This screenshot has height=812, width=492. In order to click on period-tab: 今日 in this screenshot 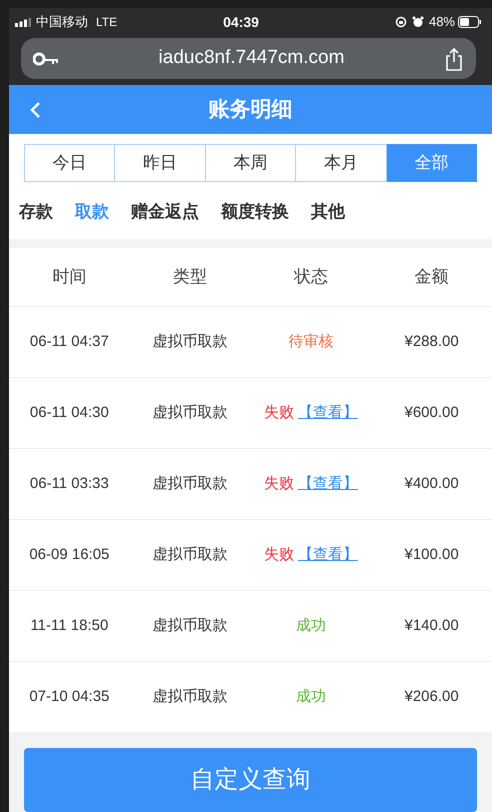, I will do `click(70, 163)`.